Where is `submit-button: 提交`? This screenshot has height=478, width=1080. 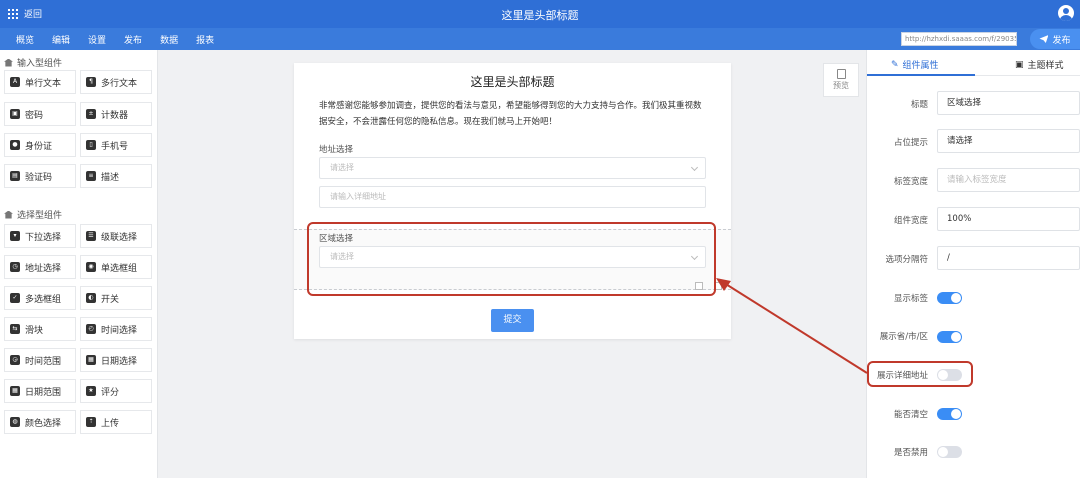 submit-button: 提交 is located at coordinates (512, 320).